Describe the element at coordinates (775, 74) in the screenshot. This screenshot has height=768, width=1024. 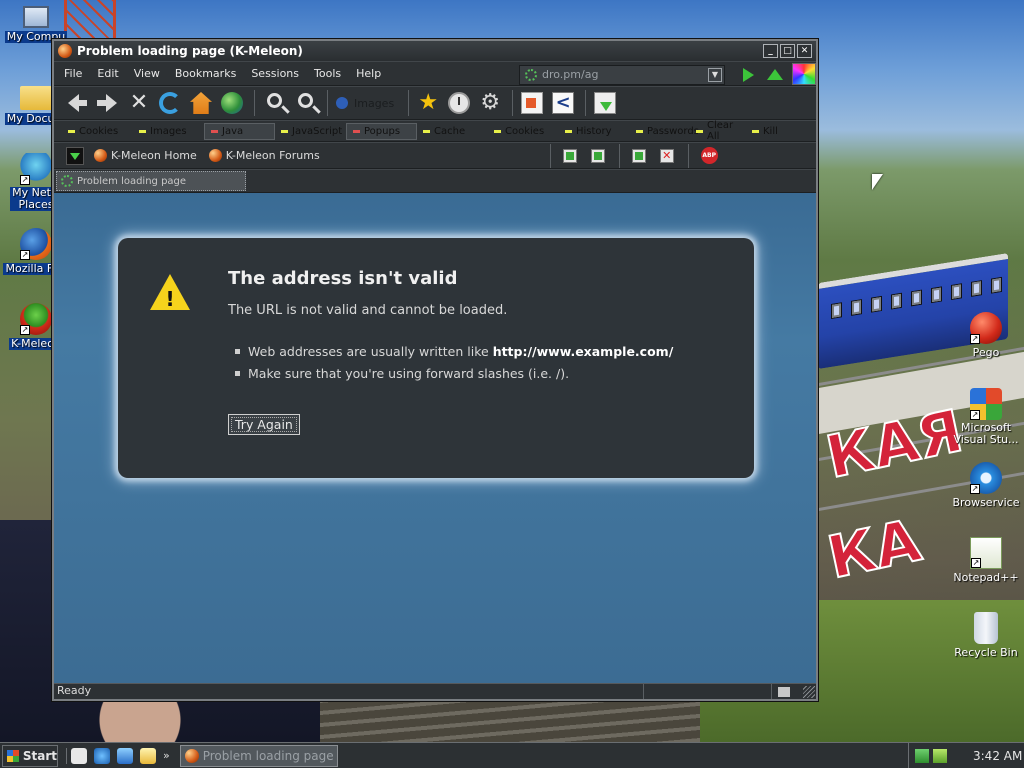
I see `up-icon` at that location.